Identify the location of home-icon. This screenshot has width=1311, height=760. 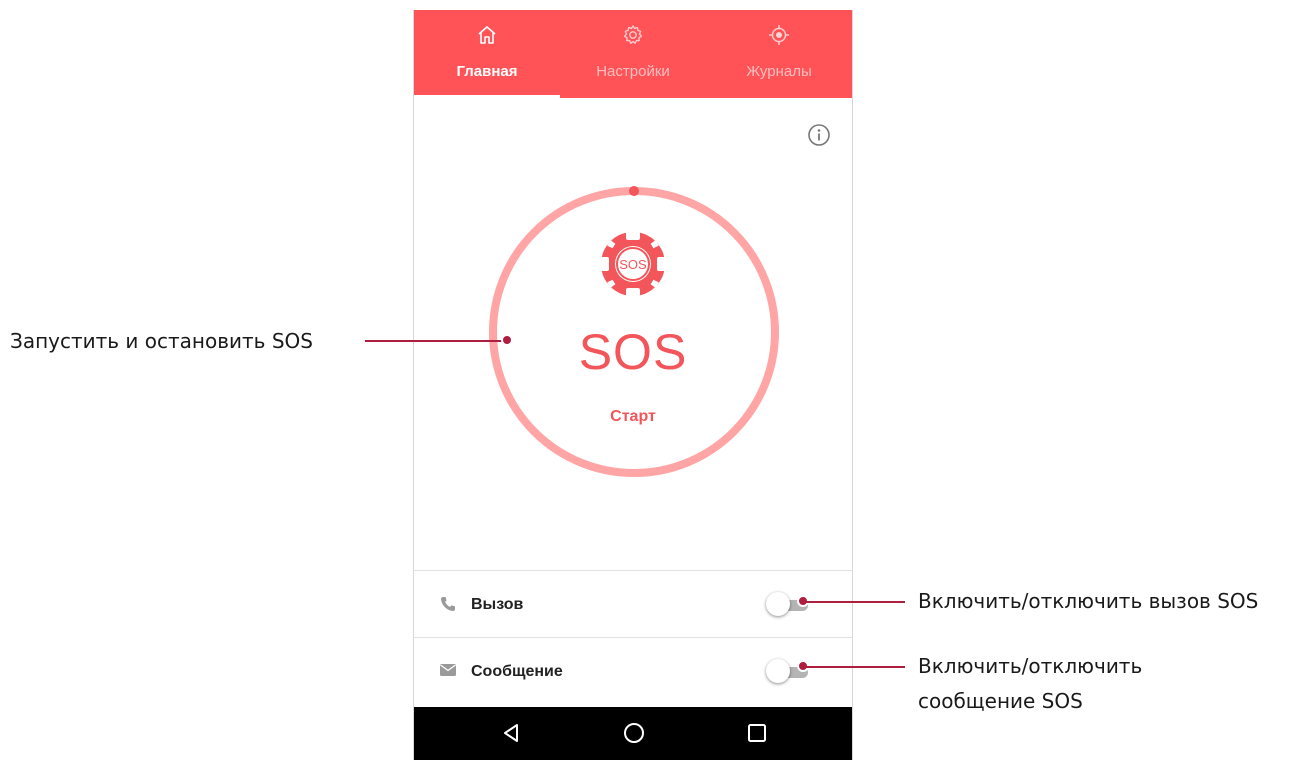
(487, 35).